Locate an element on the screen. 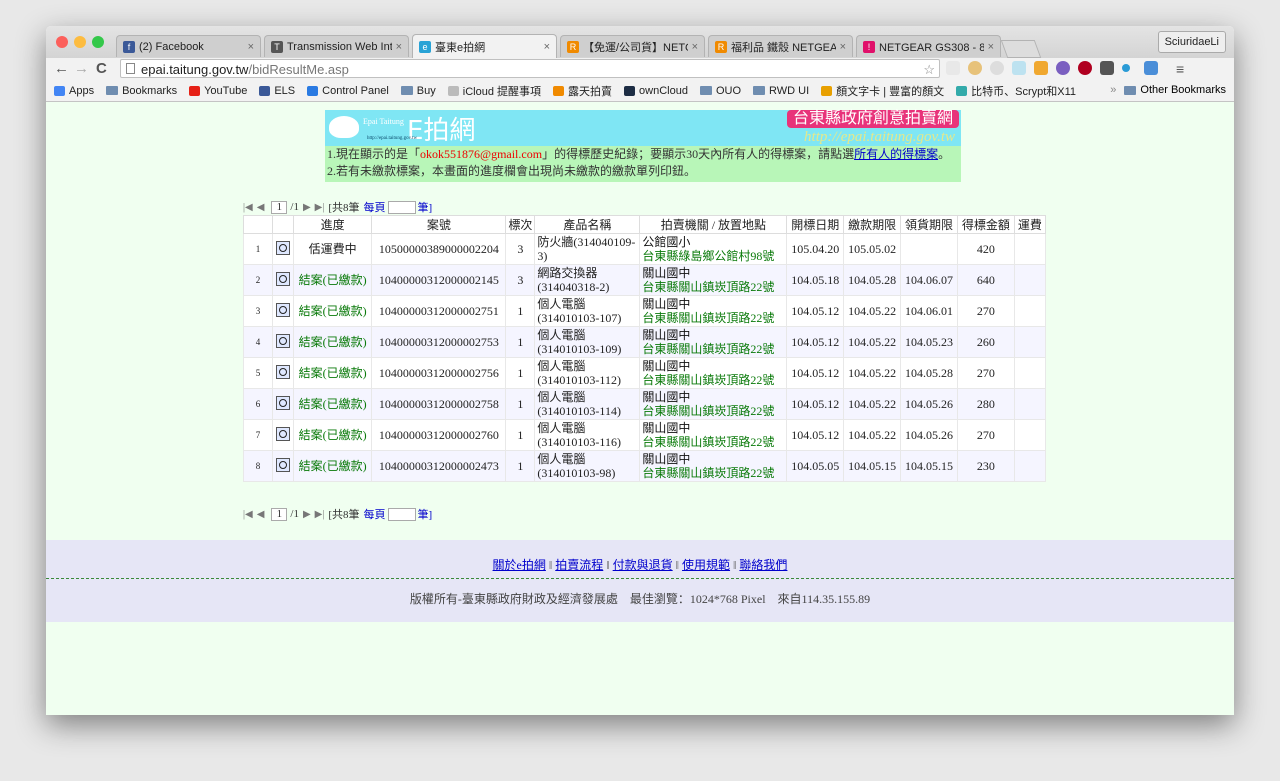 Image resolution: width=1280 pixels, height=781 pixels. forward-arrow-icon: → is located at coordinates (81, 69).